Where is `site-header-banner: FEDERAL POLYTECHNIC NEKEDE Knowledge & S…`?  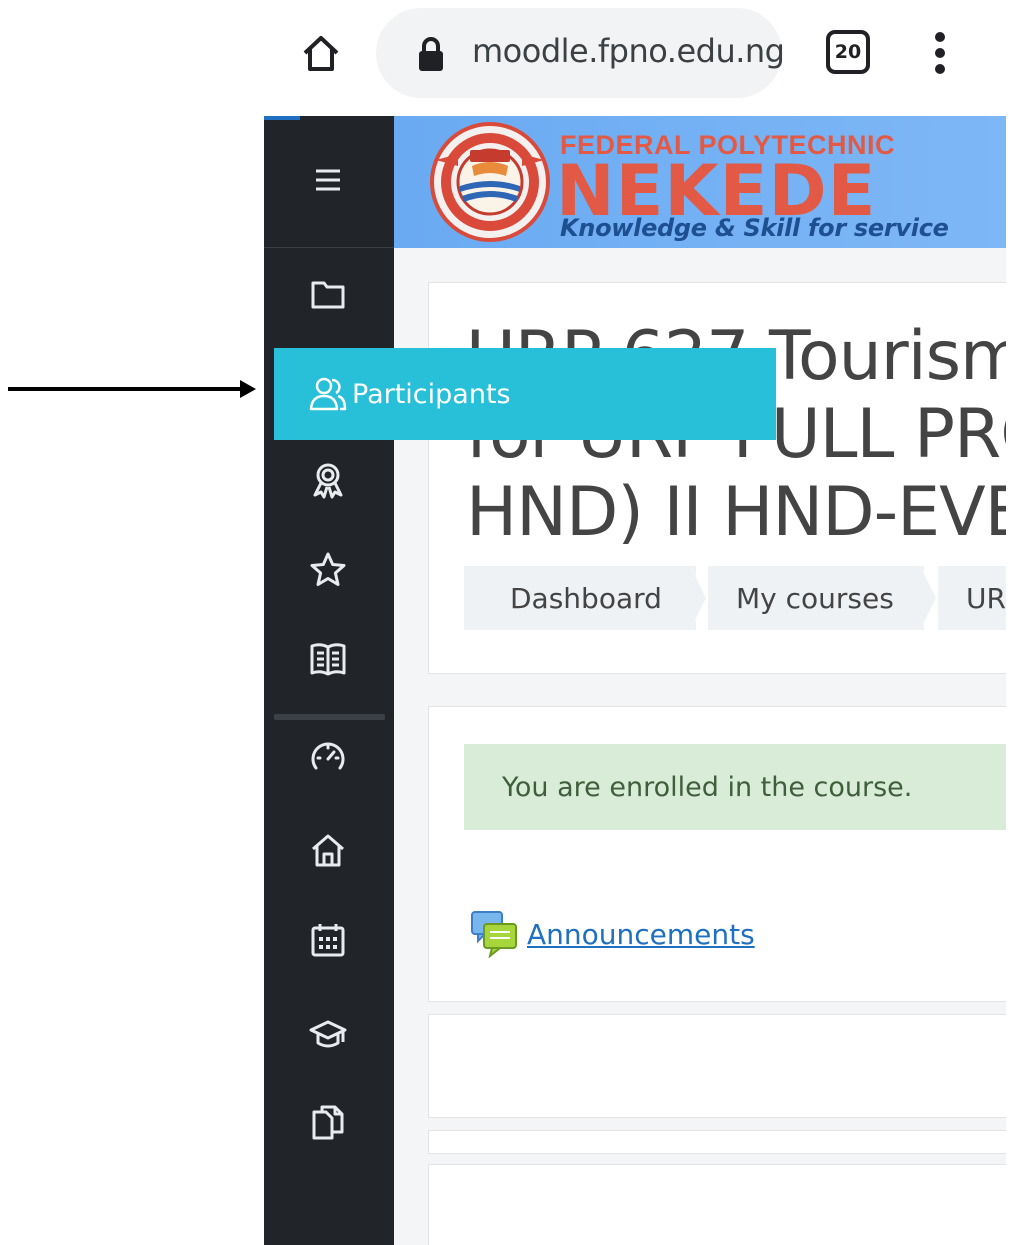 site-header-banner: FEDERAL POLYTECHNIC NEKEDE Knowledge & S… is located at coordinates (700, 182).